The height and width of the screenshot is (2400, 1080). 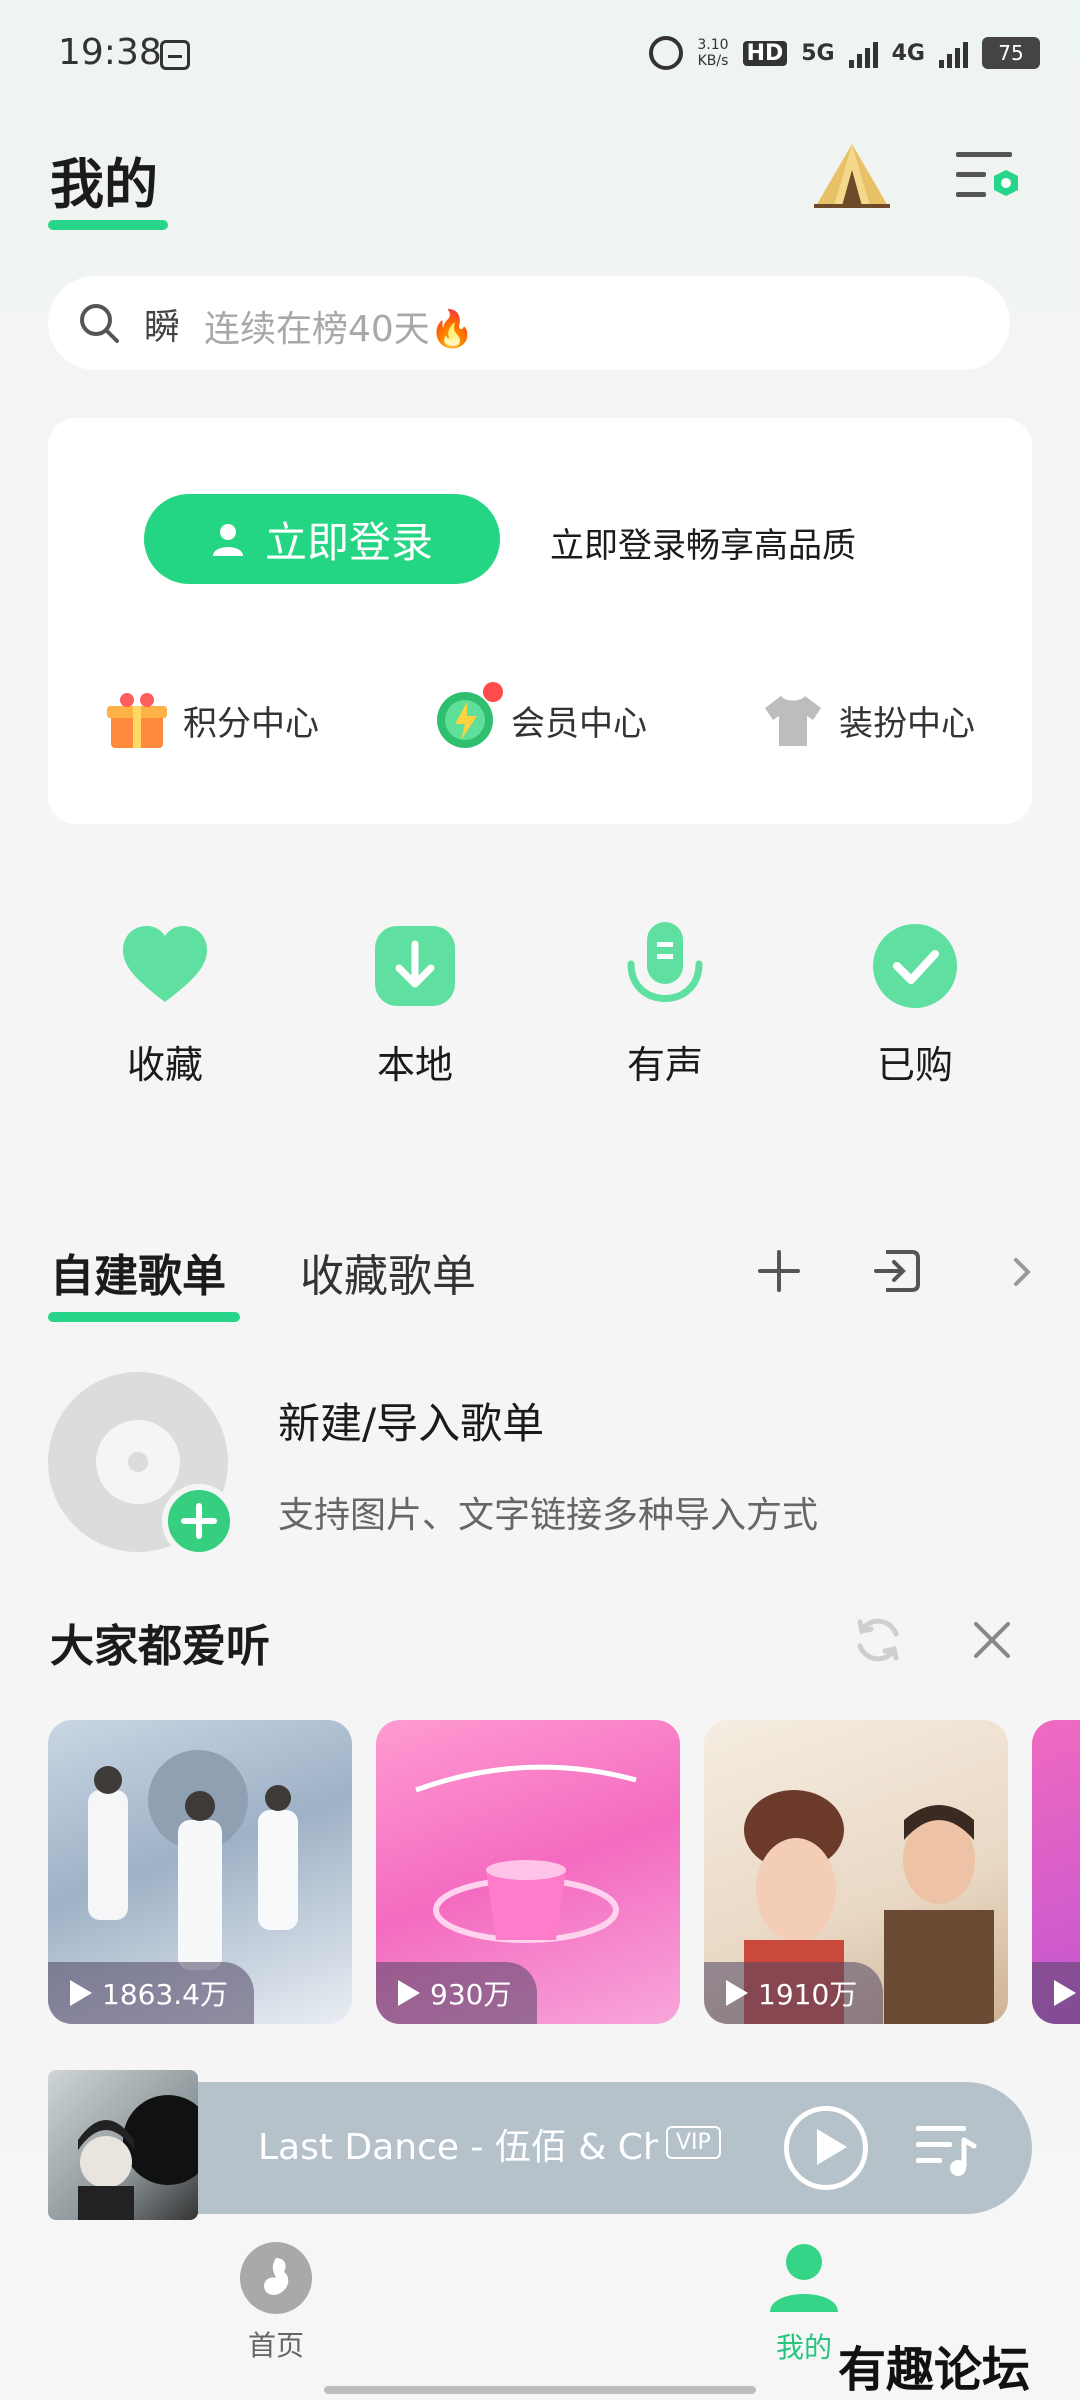 What do you see at coordinates (529, 323) in the screenshot?
I see `search-bar: 瞬 连续在榜40天🔥` at bounding box center [529, 323].